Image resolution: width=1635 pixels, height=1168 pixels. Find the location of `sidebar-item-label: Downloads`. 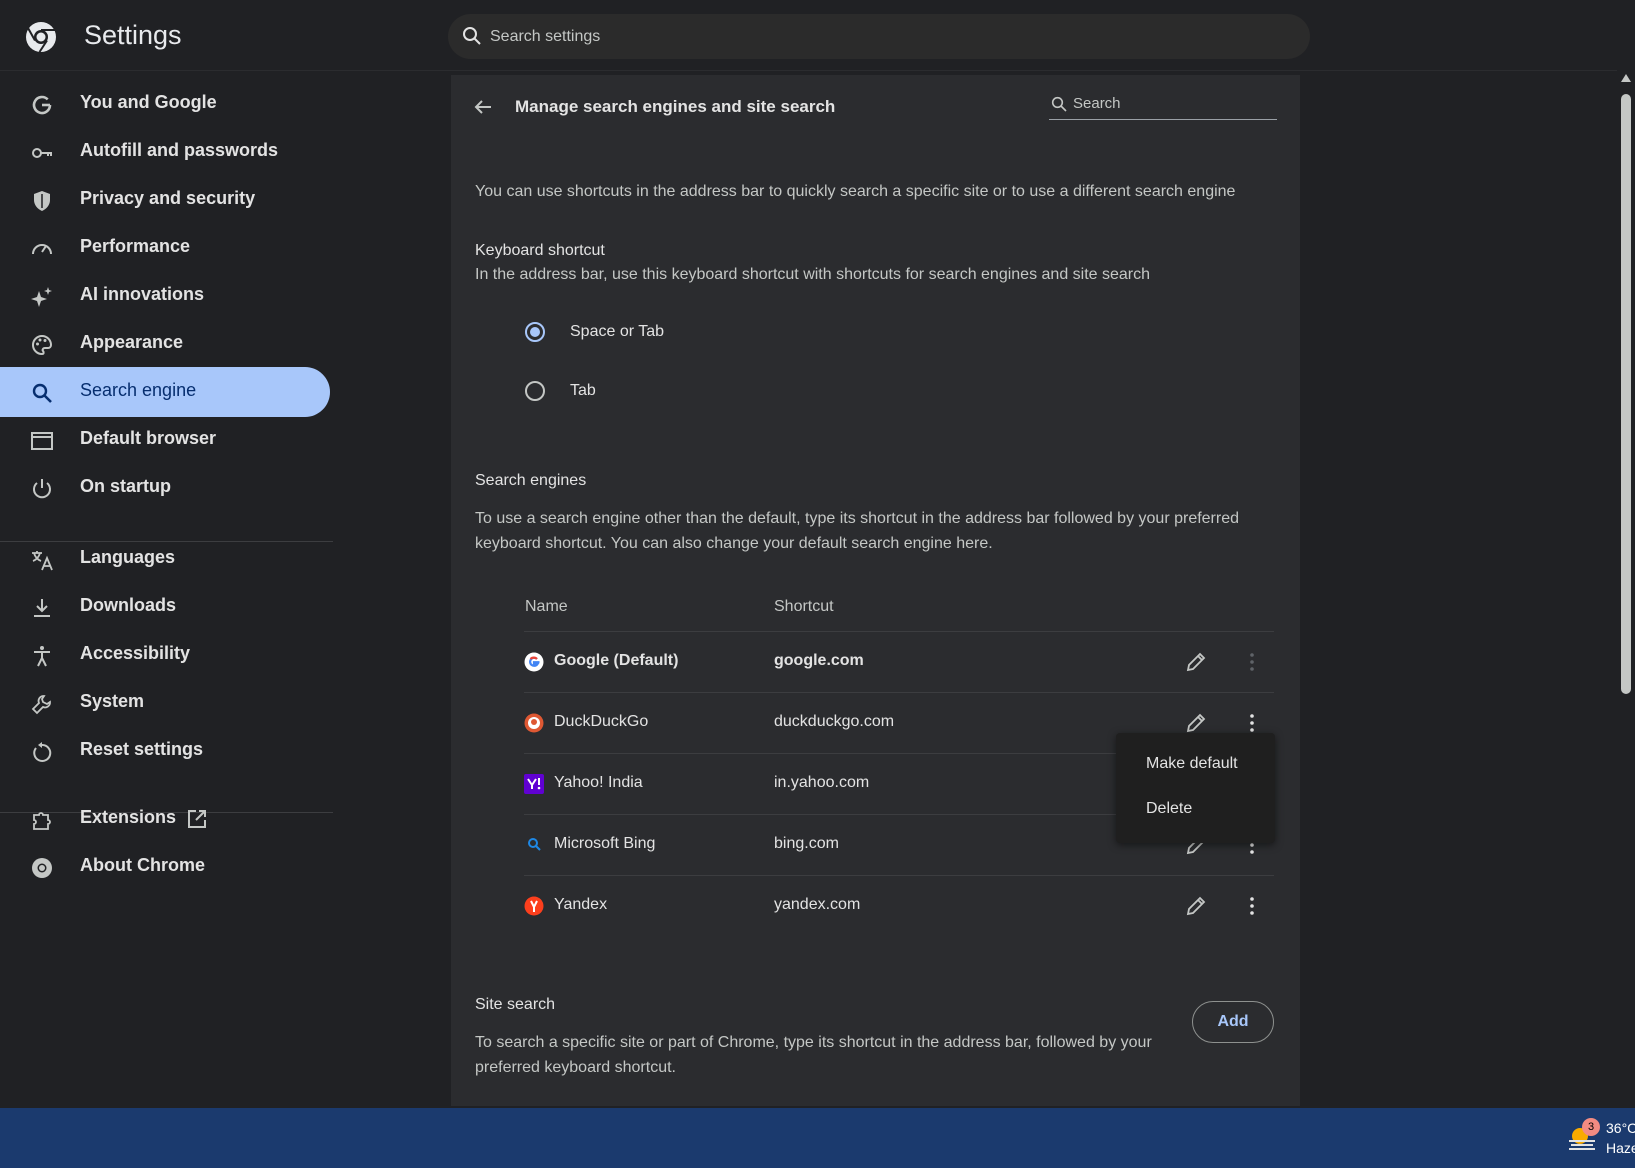

sidebar-item-label: Downloads is located at coordinates (128, 605).